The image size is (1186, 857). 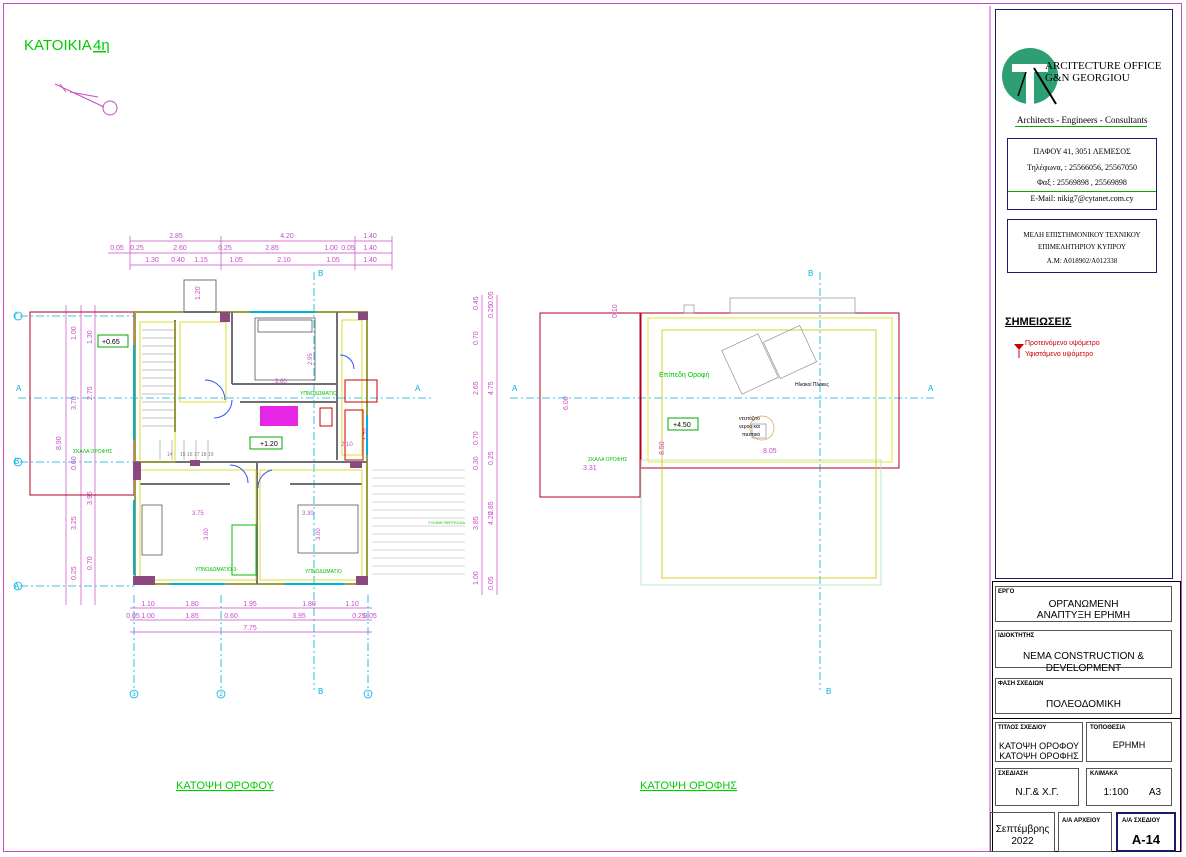 What do you see at coordinates (810, 273) in the screenshot?
I see `roof-section-b-top: B` at bounding box center [810, 273].